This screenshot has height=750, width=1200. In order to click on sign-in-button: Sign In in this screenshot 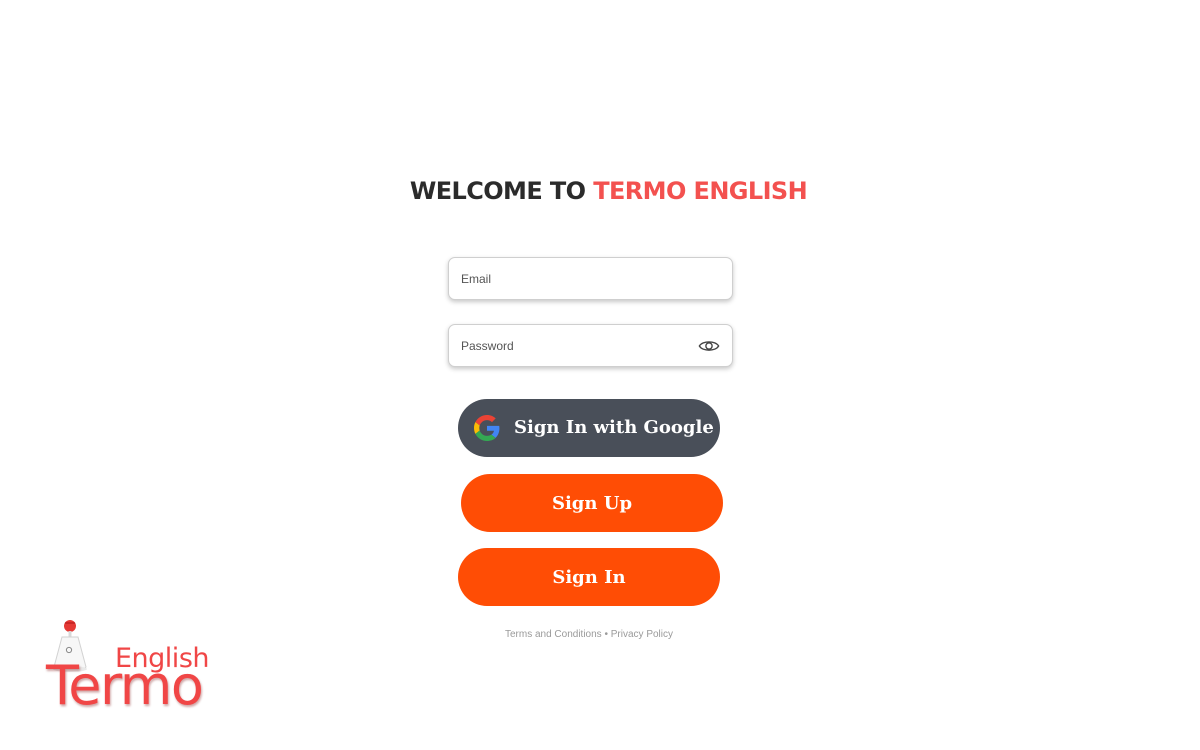, I will do `click(589, 577)`.